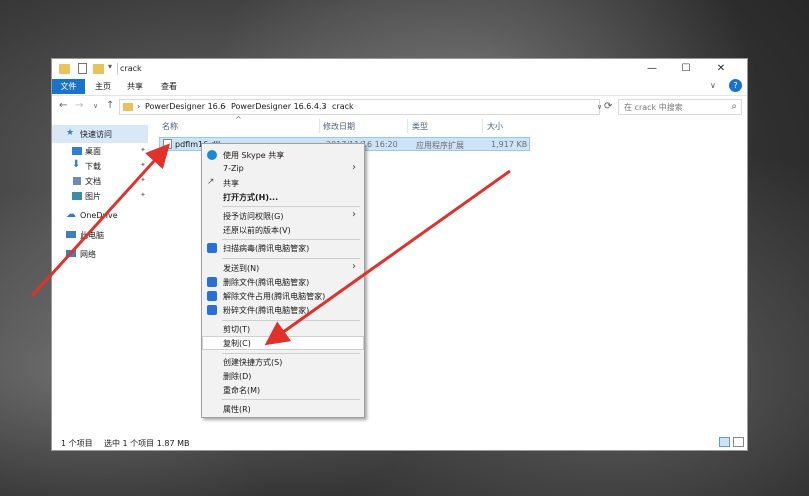  Describe the element at coordinates (93, 181) in the screenshot. I see `sidebar-item-label: 文档` at that location.